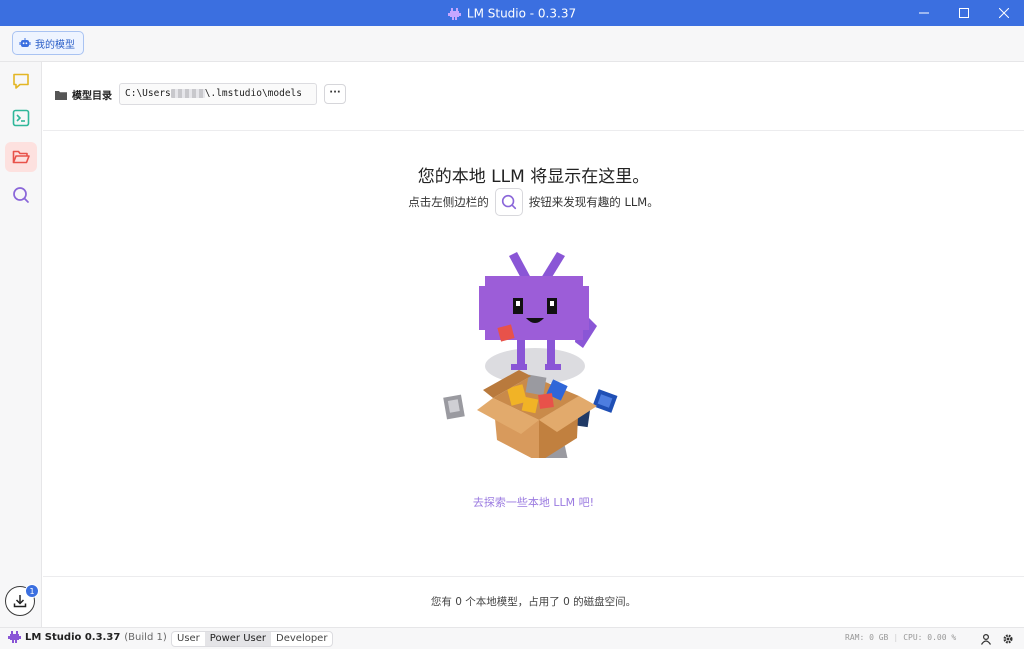  What do you see at coordinates (530, 355) in the screenshot?
I see `mascot-illustration` at bounding box center [530, 355].